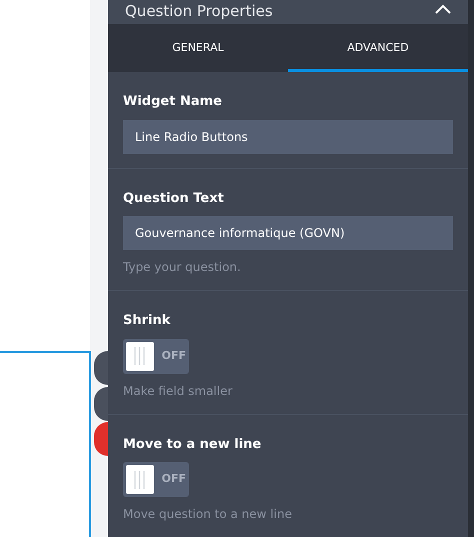  What do you see at coordinates (173, 102) in the screenshot?
I see `field-label: Widget Name` at bounding box center [173, 102].